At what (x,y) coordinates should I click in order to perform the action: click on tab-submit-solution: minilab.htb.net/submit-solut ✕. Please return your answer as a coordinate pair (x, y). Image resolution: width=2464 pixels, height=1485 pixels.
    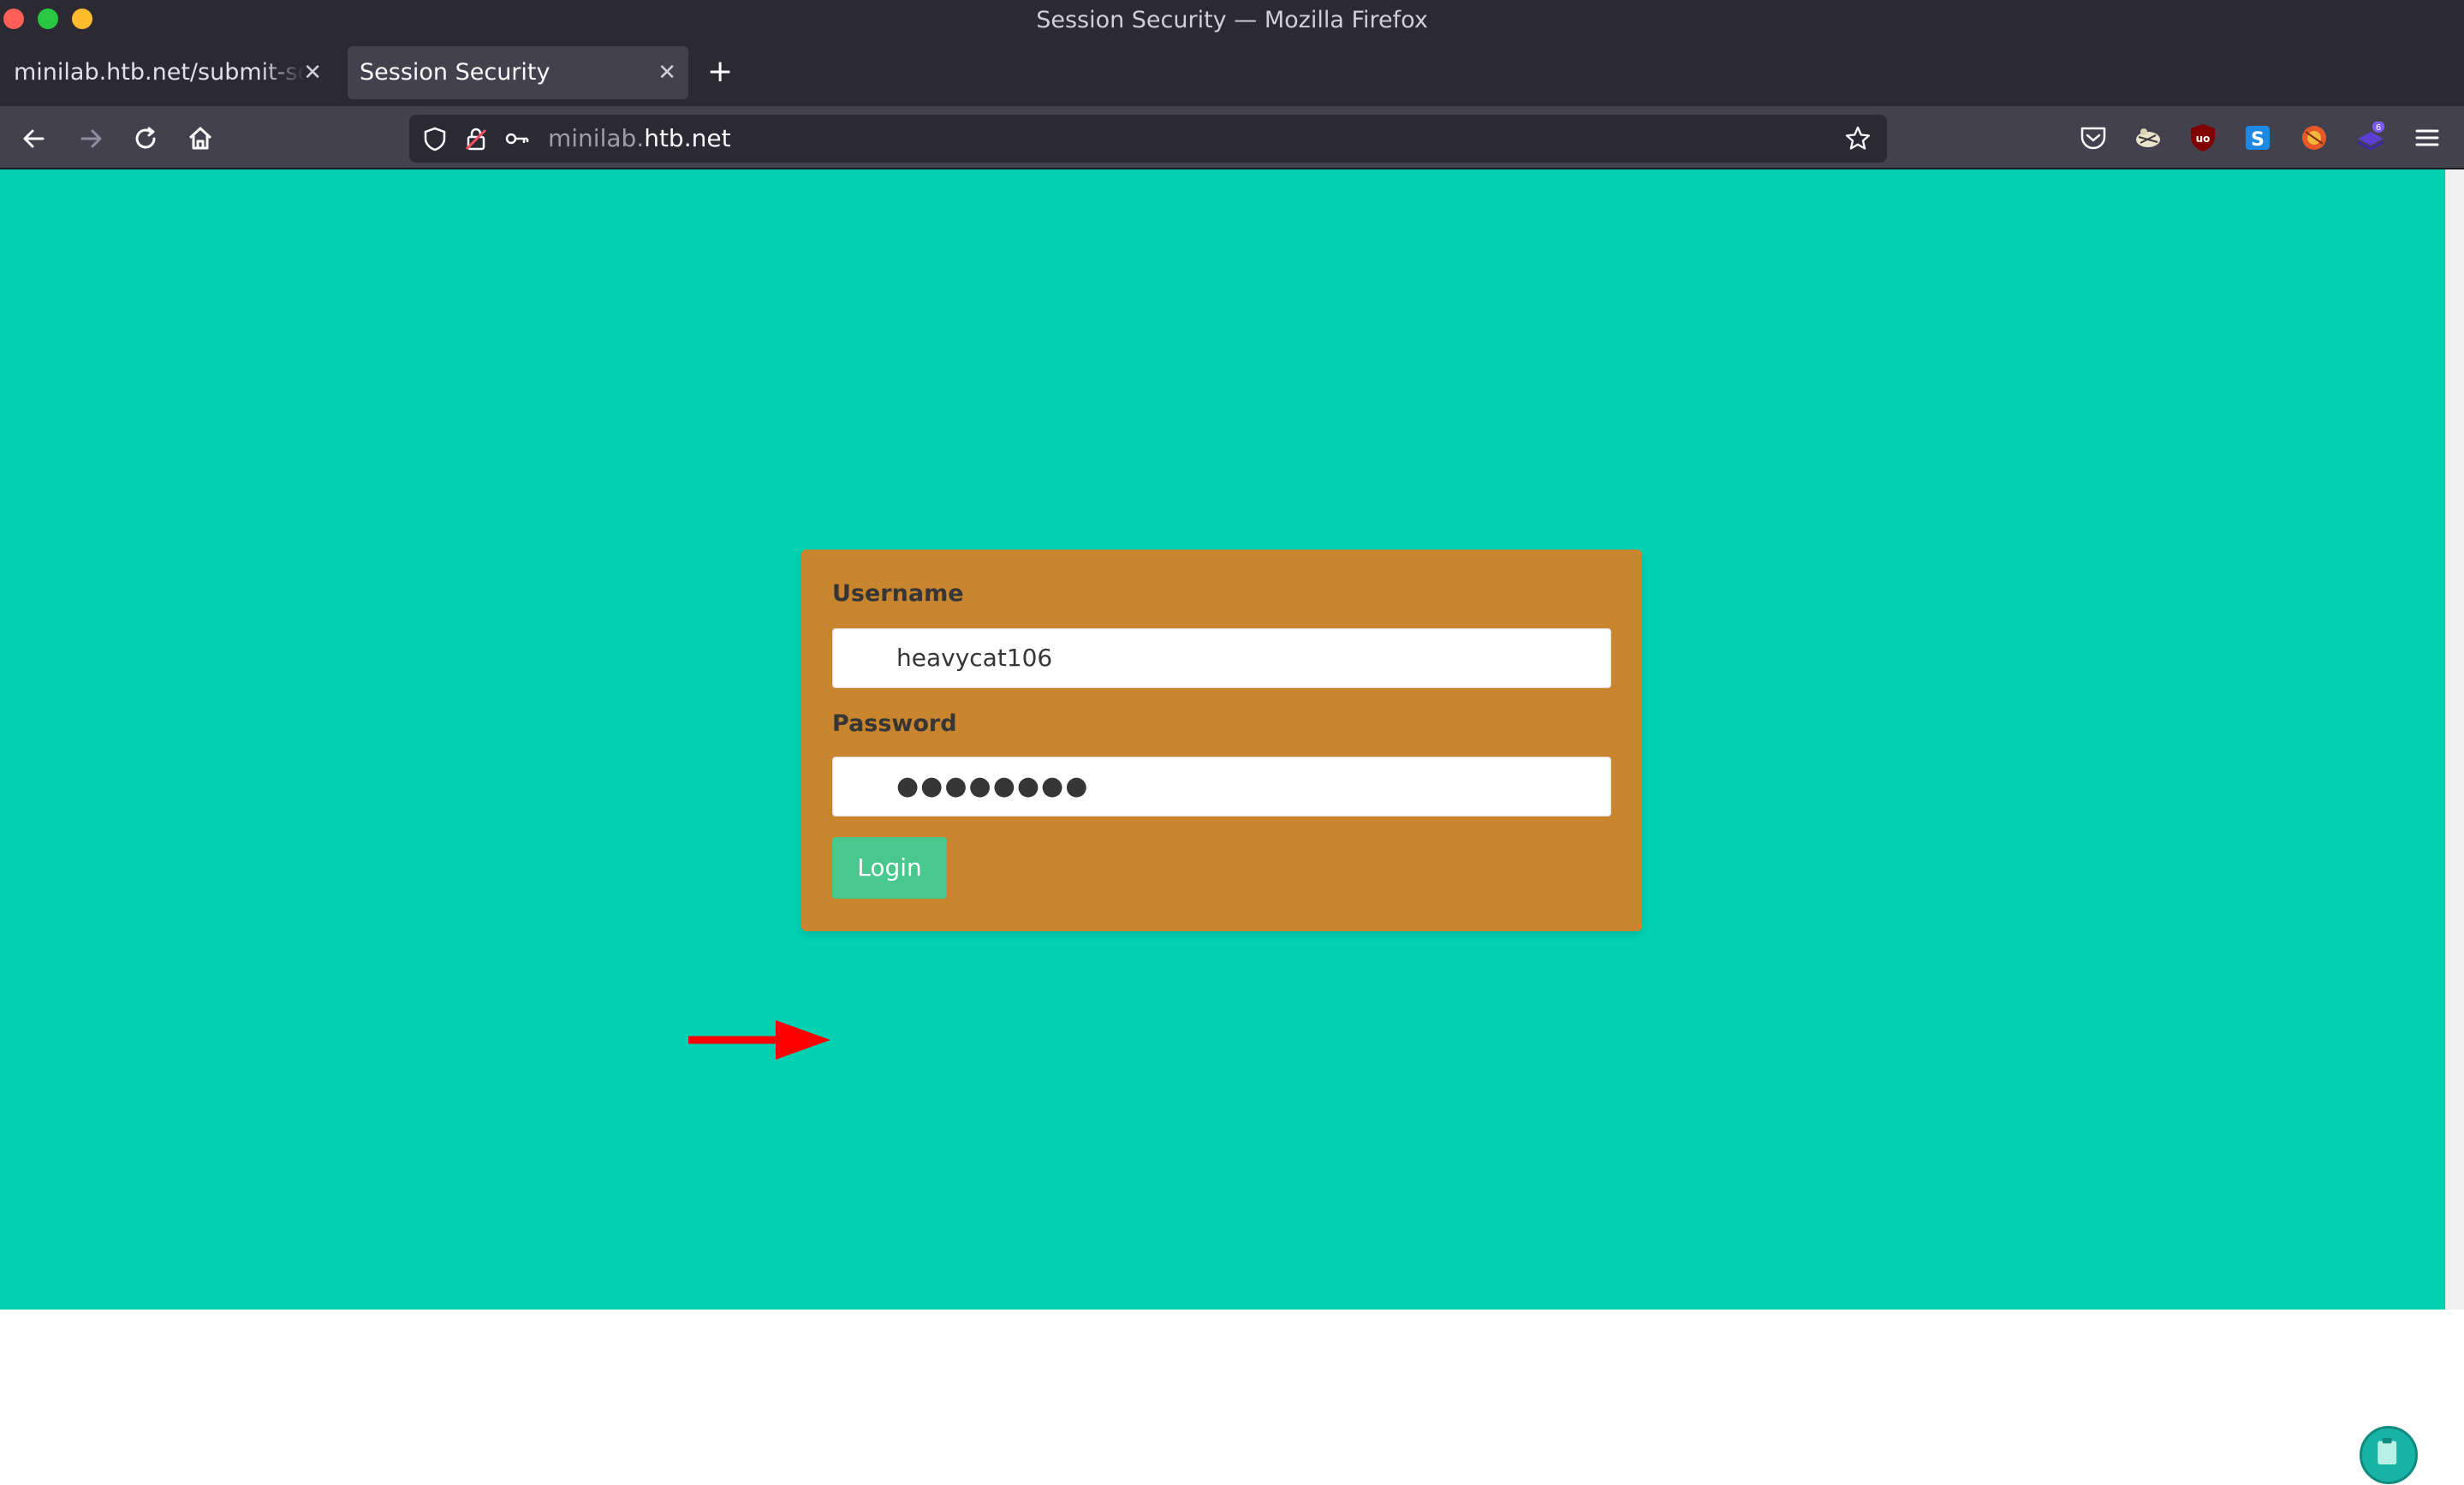
    Looking at the image, I should click on (168, 72).